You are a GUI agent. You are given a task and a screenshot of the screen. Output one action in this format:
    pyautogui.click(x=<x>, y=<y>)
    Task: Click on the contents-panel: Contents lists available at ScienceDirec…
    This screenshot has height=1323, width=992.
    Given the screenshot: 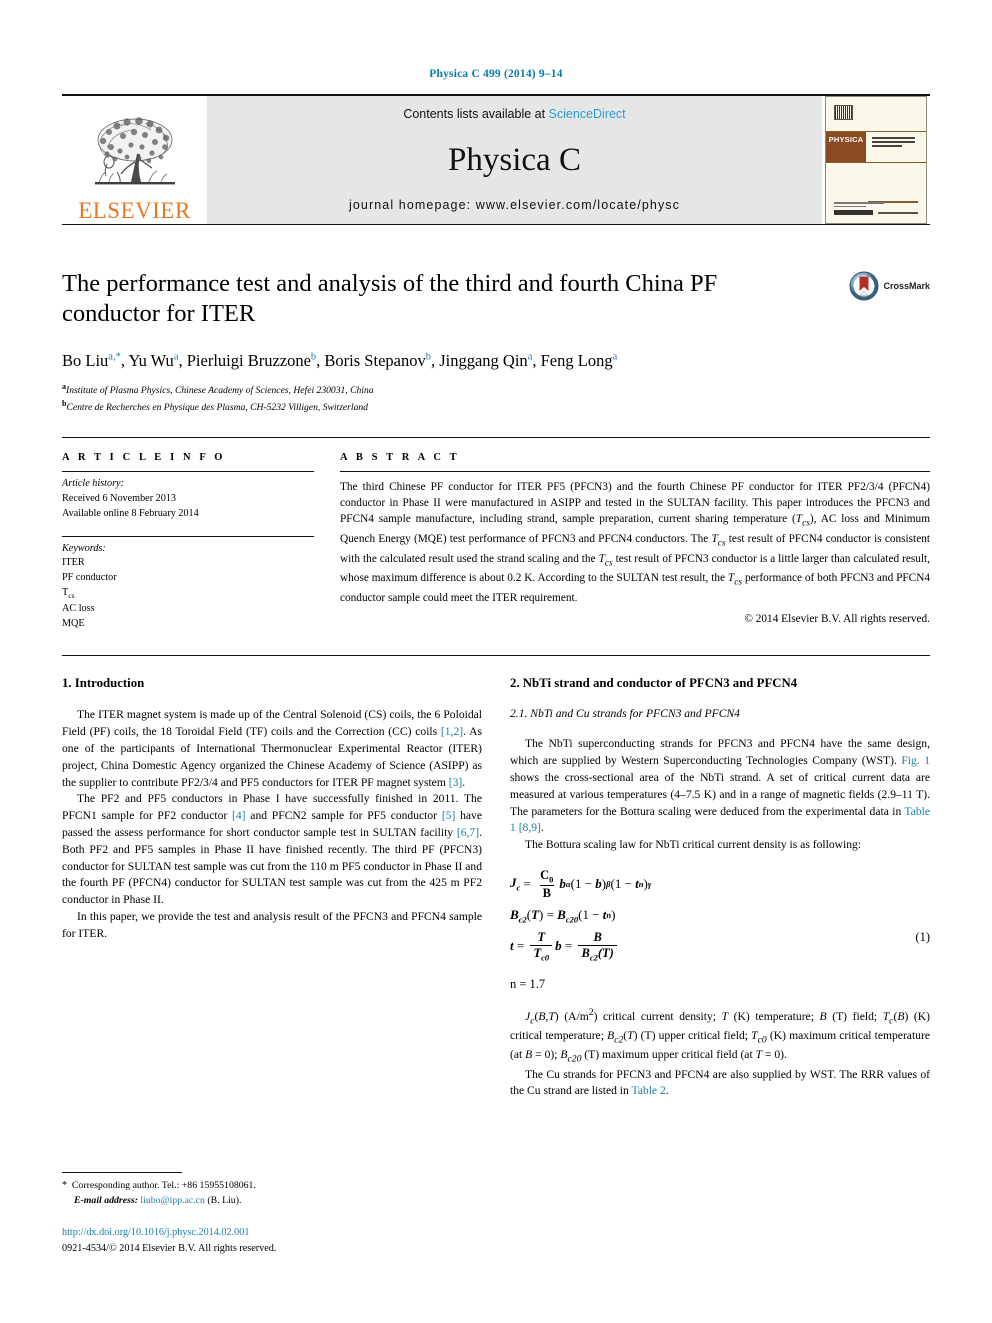 What is the action you would take?
    pyautogui.click(x=514, y=160)
    